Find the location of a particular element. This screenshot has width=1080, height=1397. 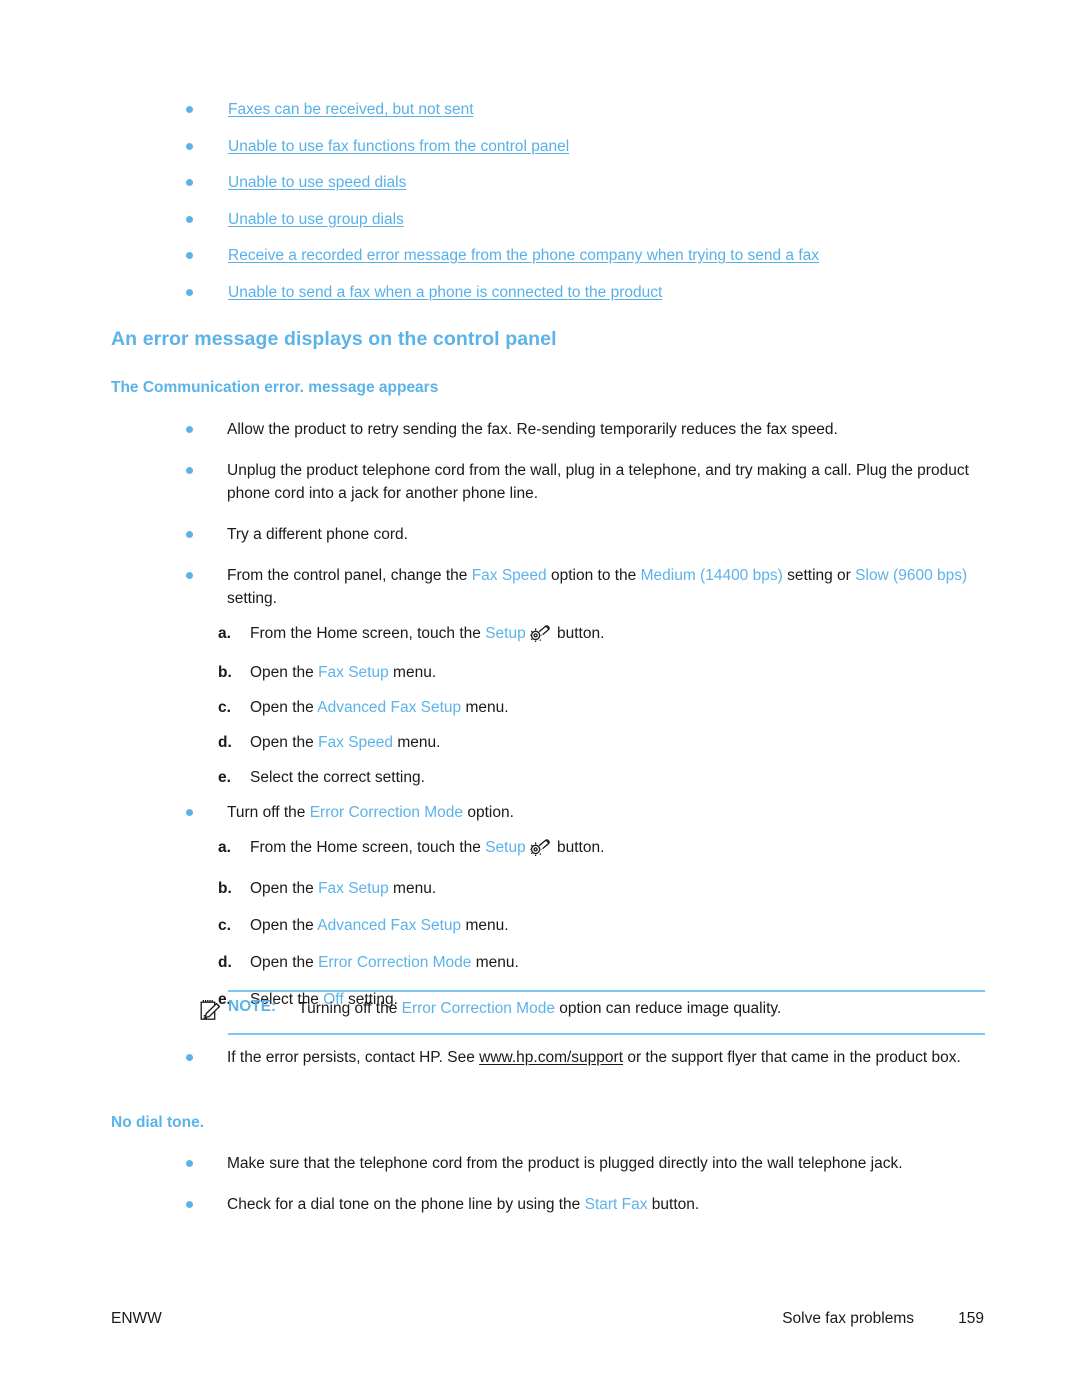

note-bottom-rule is located at coordinates (606, 1034).